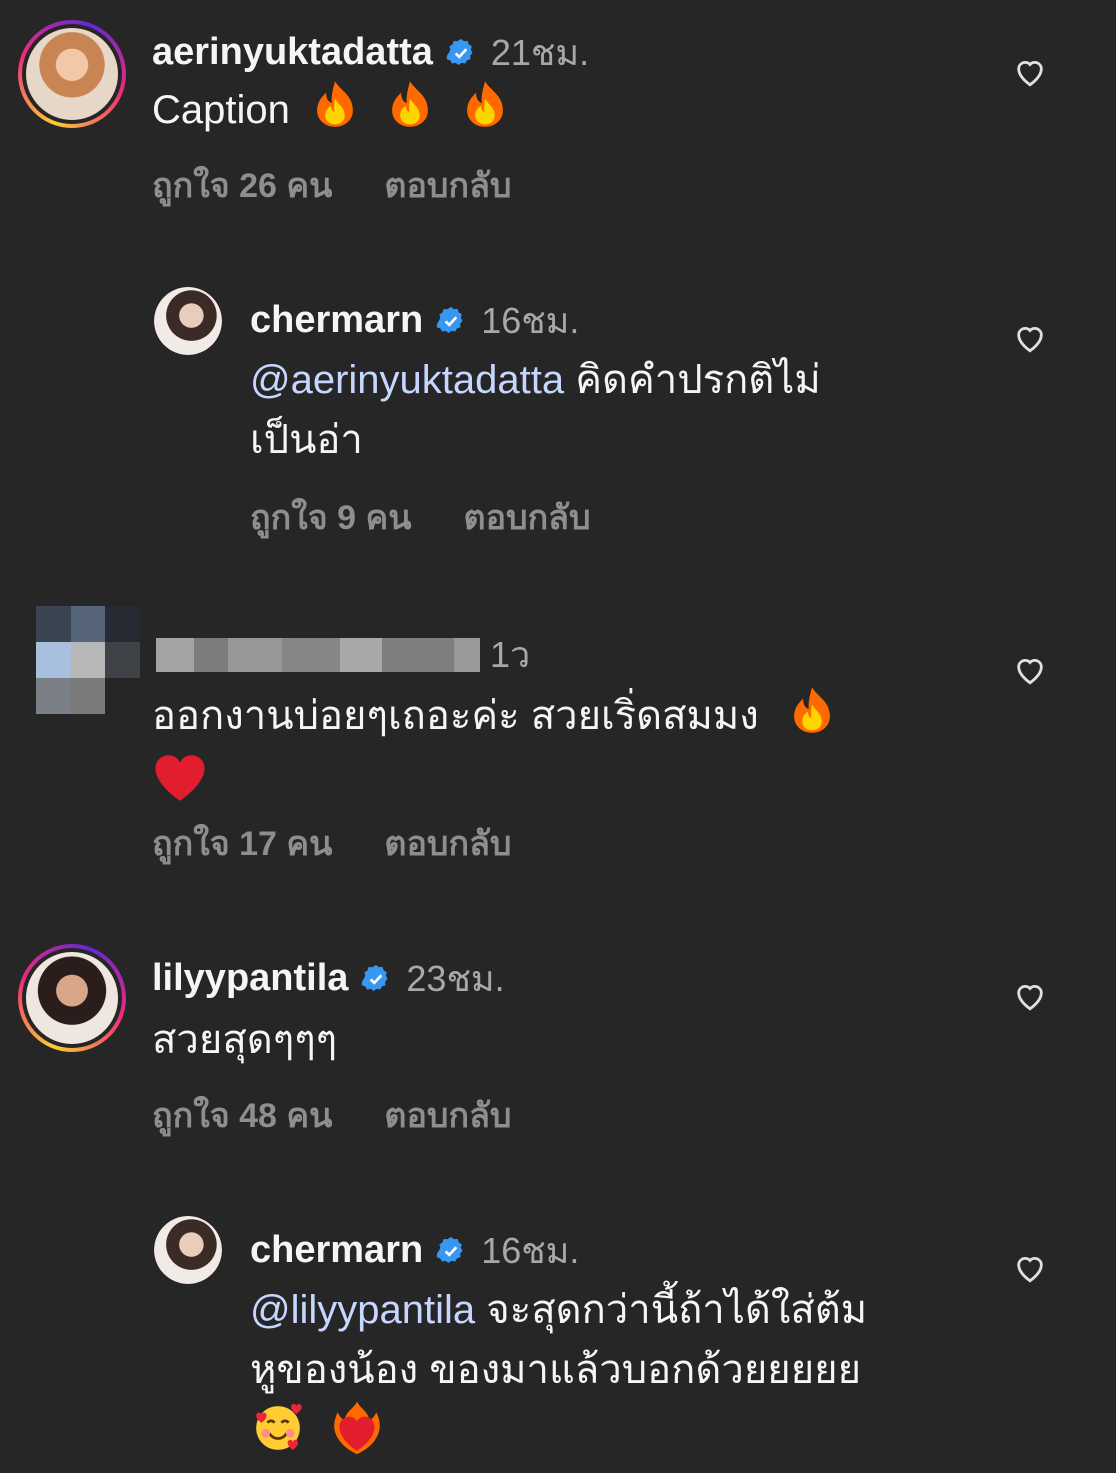  Describe the element at coordinates (278, 1436) in the screenshot. I see `smiling-face-with-hearts-emoji` at that location.